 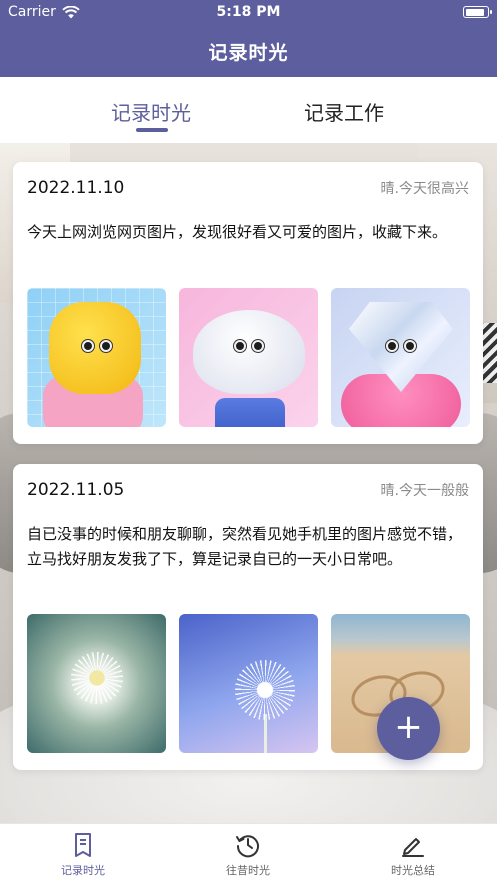 What do you see at coordinates (96, 683) in the screenshot?
I see `photo-dandelion-close-up` at bounding box center [96, 683].